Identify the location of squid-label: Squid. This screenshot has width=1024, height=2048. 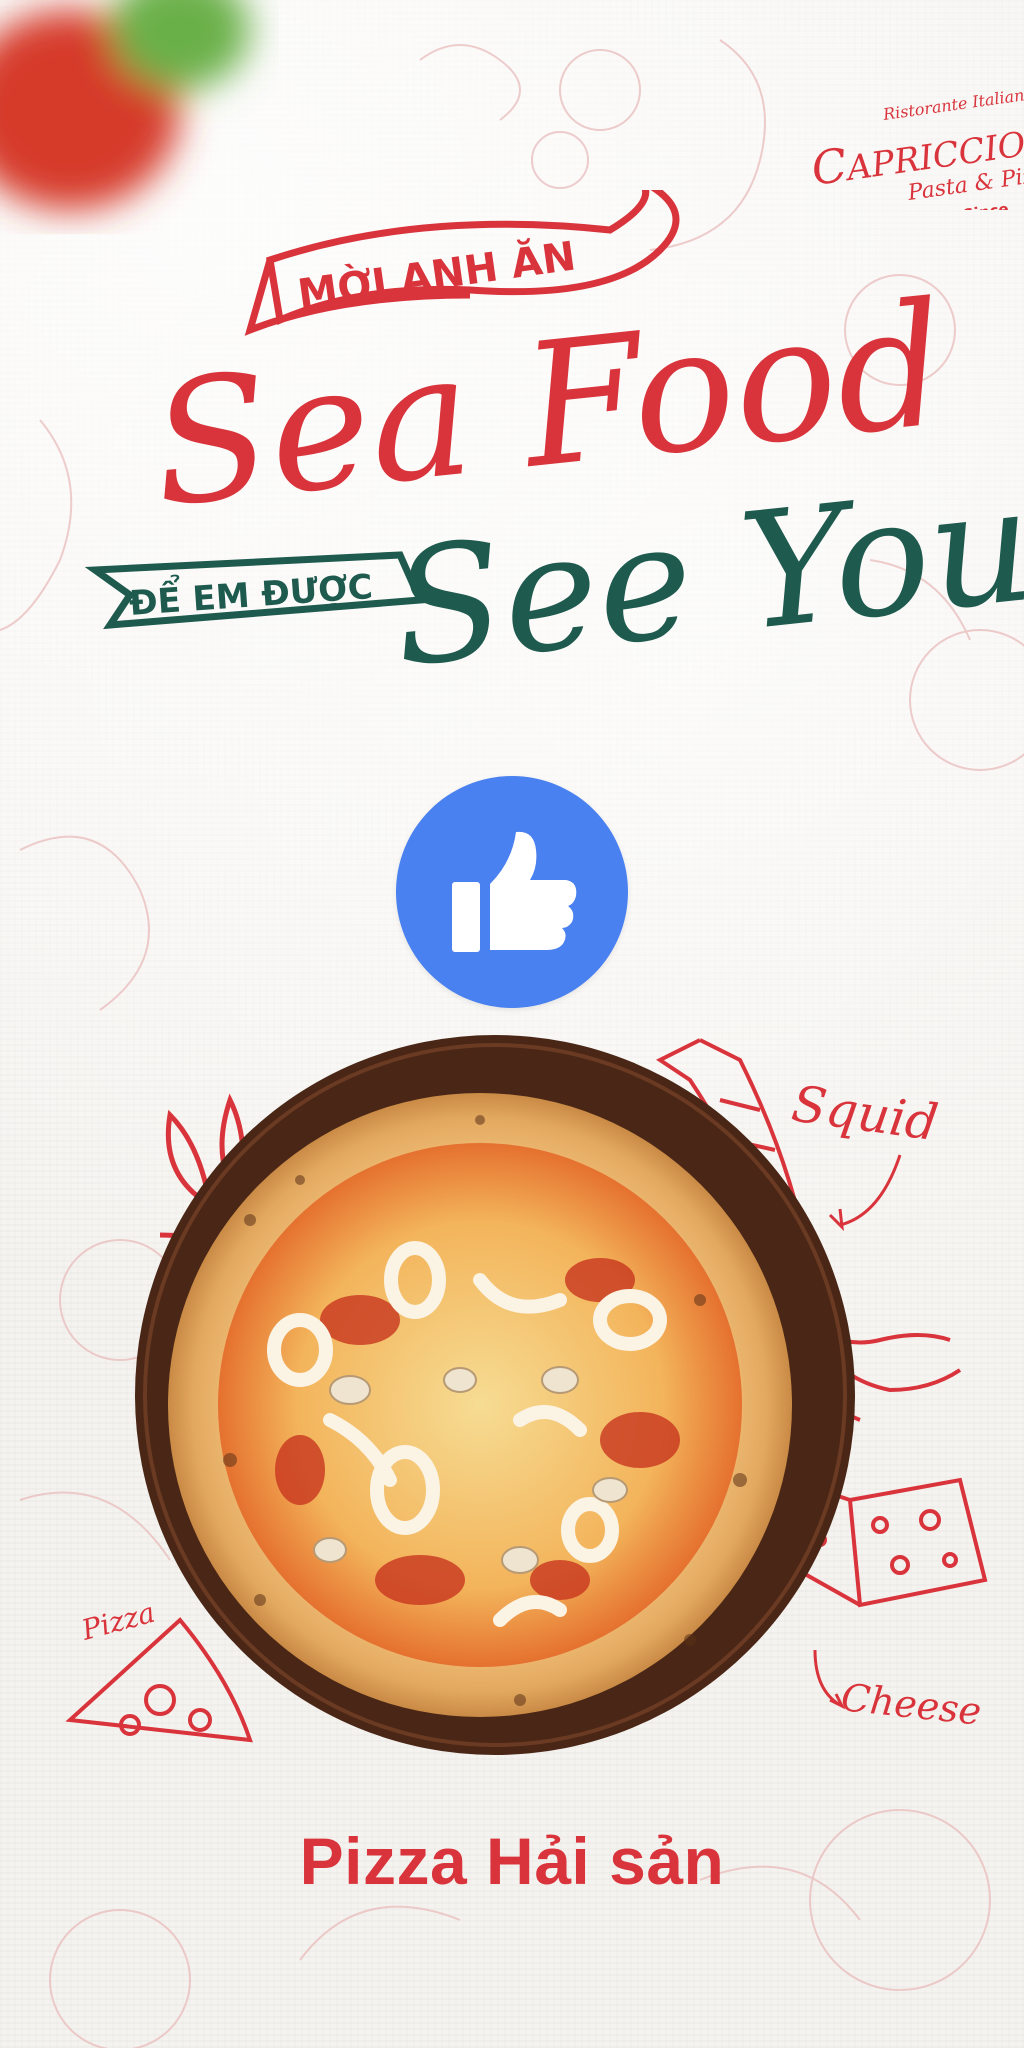
(864, 1113).